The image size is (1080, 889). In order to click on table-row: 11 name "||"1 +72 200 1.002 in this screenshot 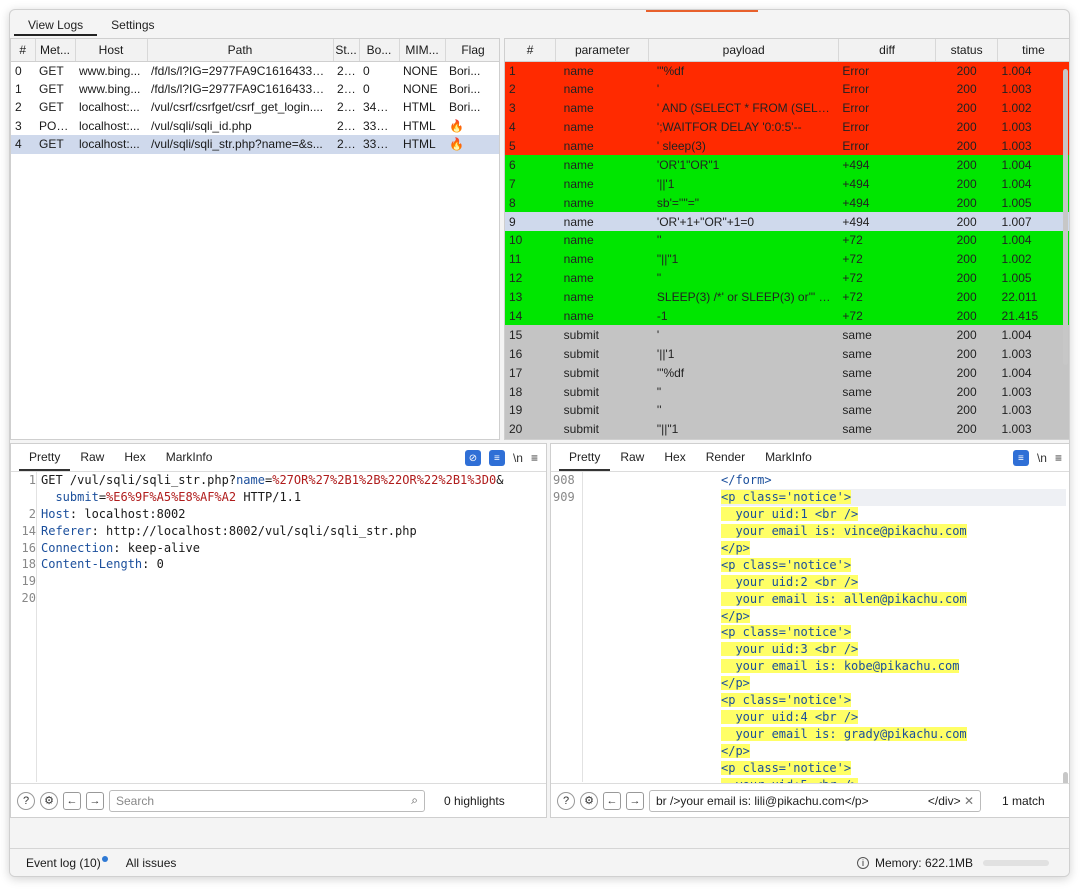, I will do `click(787, 259)`.